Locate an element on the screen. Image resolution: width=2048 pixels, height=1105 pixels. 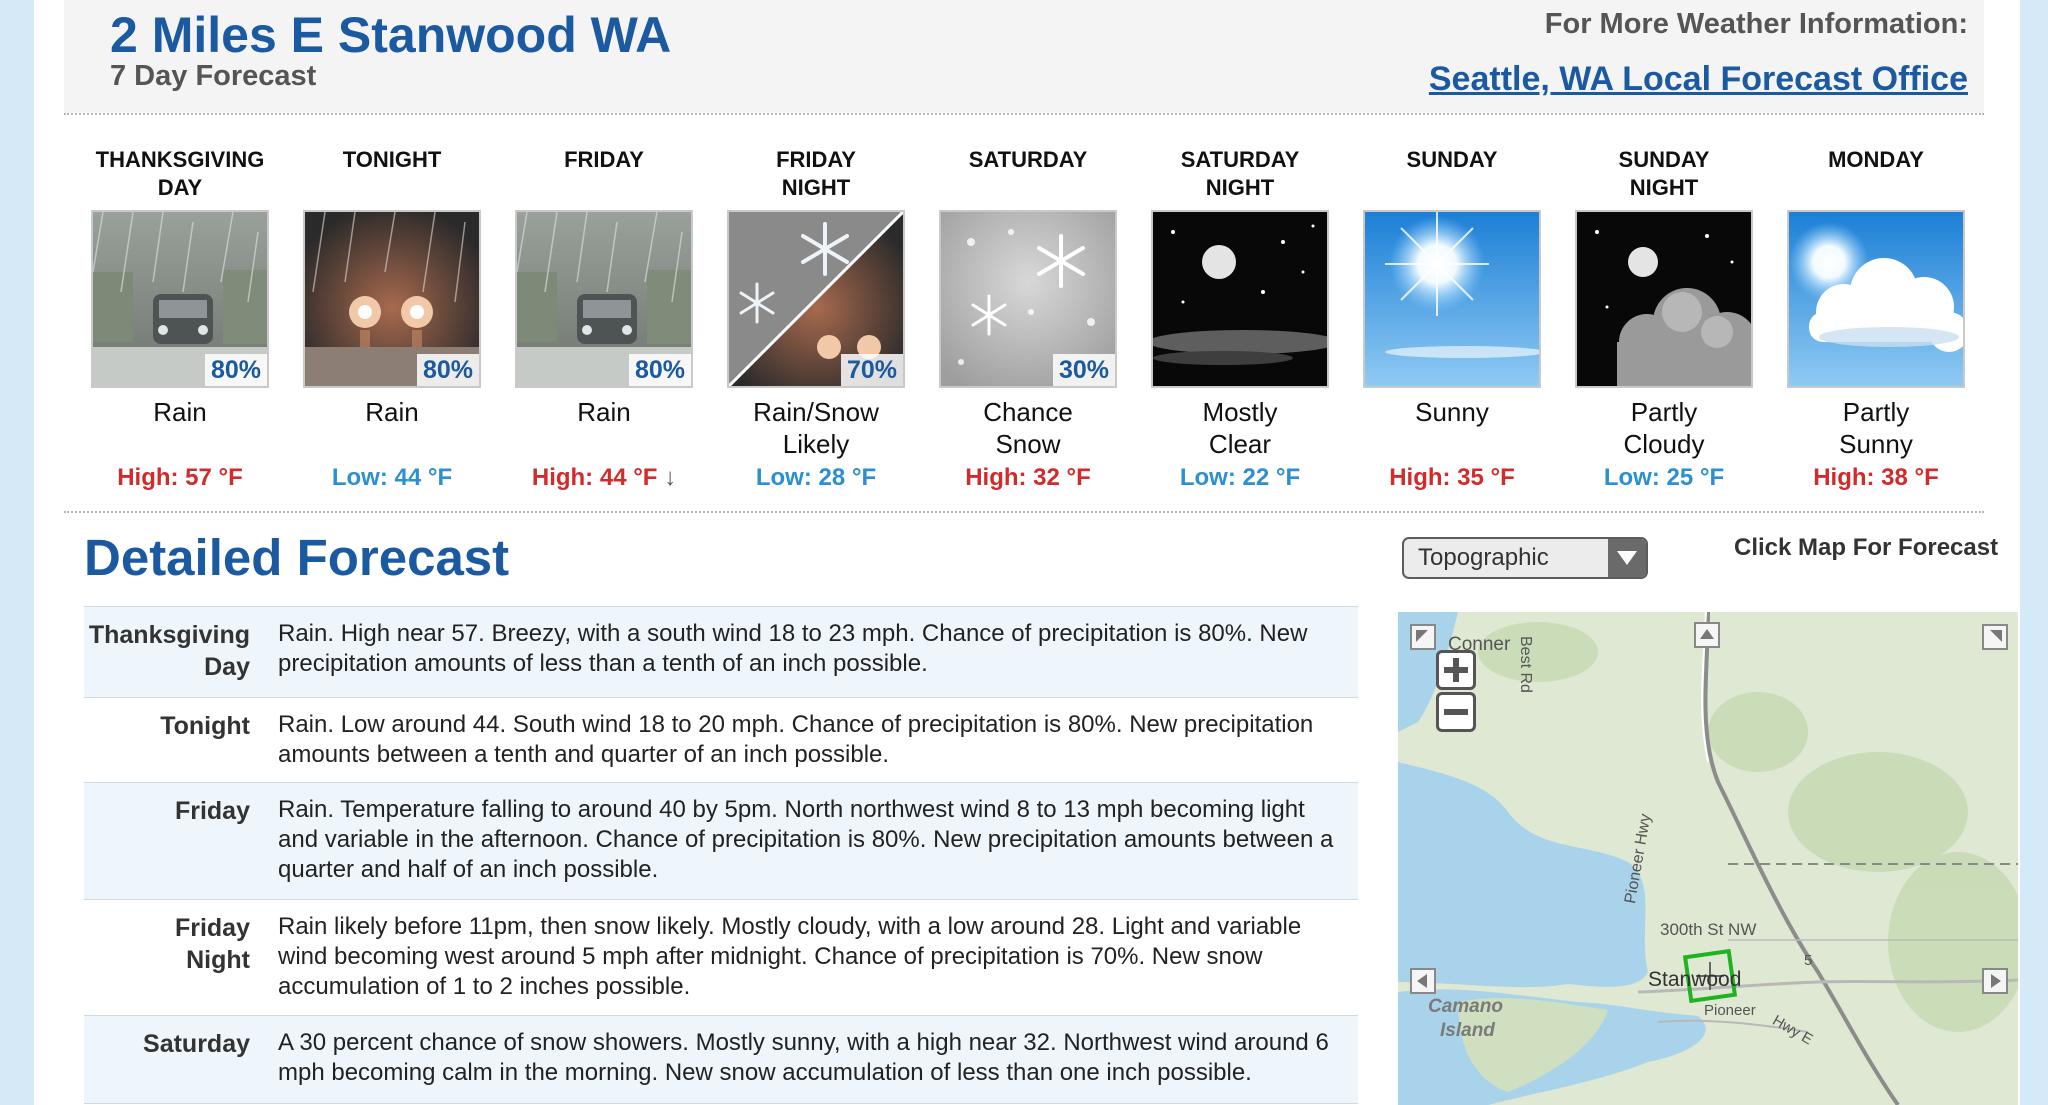
map-road-label: 300th St NW is located at coordinates (1708, 929).